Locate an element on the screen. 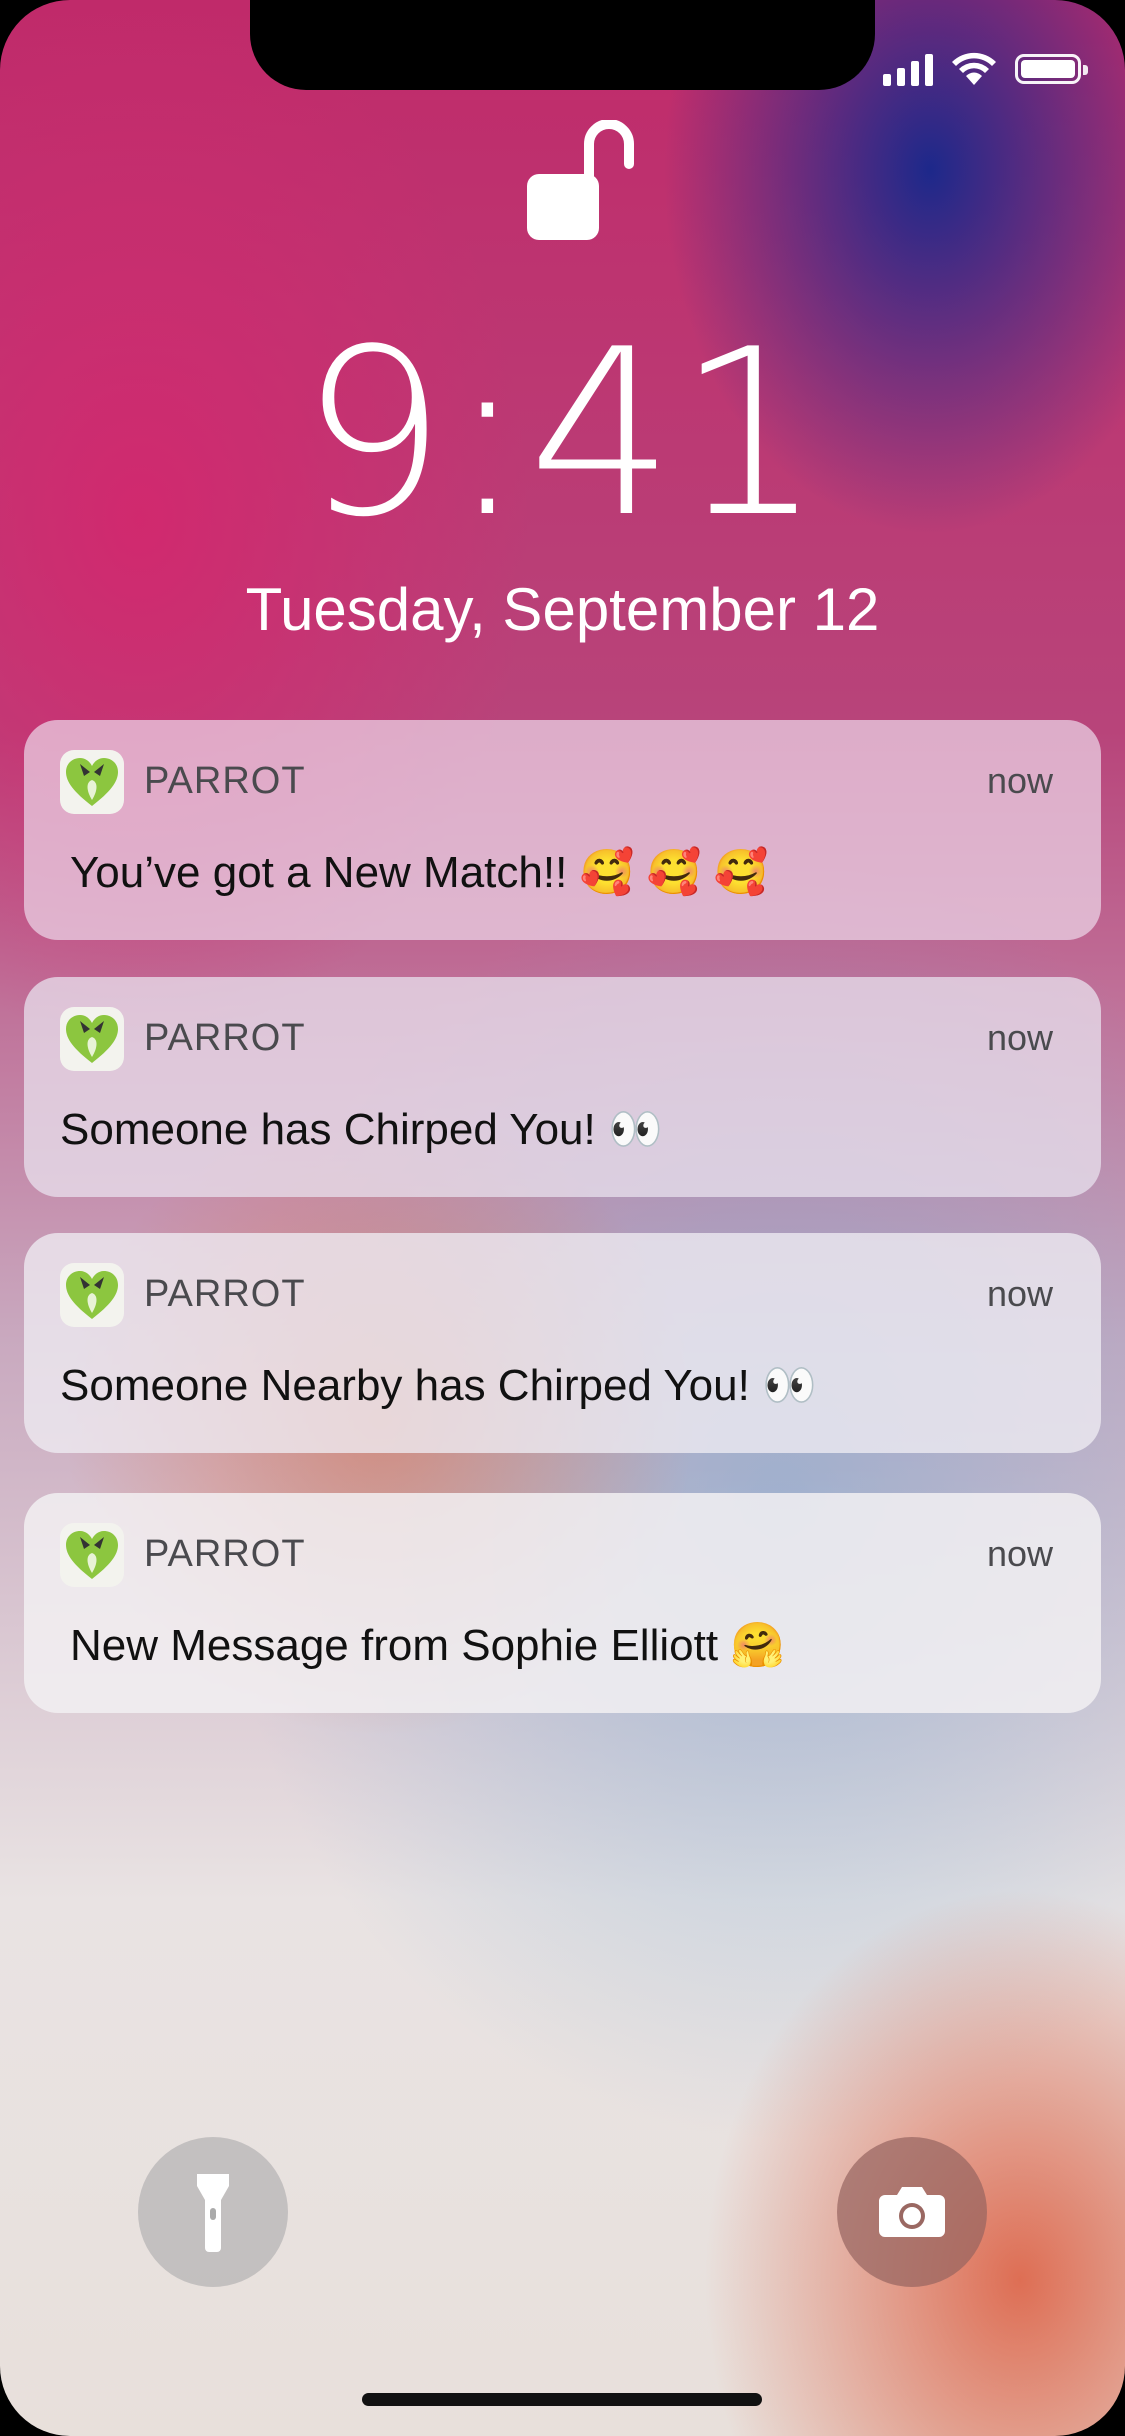 The width and height of the screenshot is (1125, 2436). camera-button is located at coordinates (912, 2212).